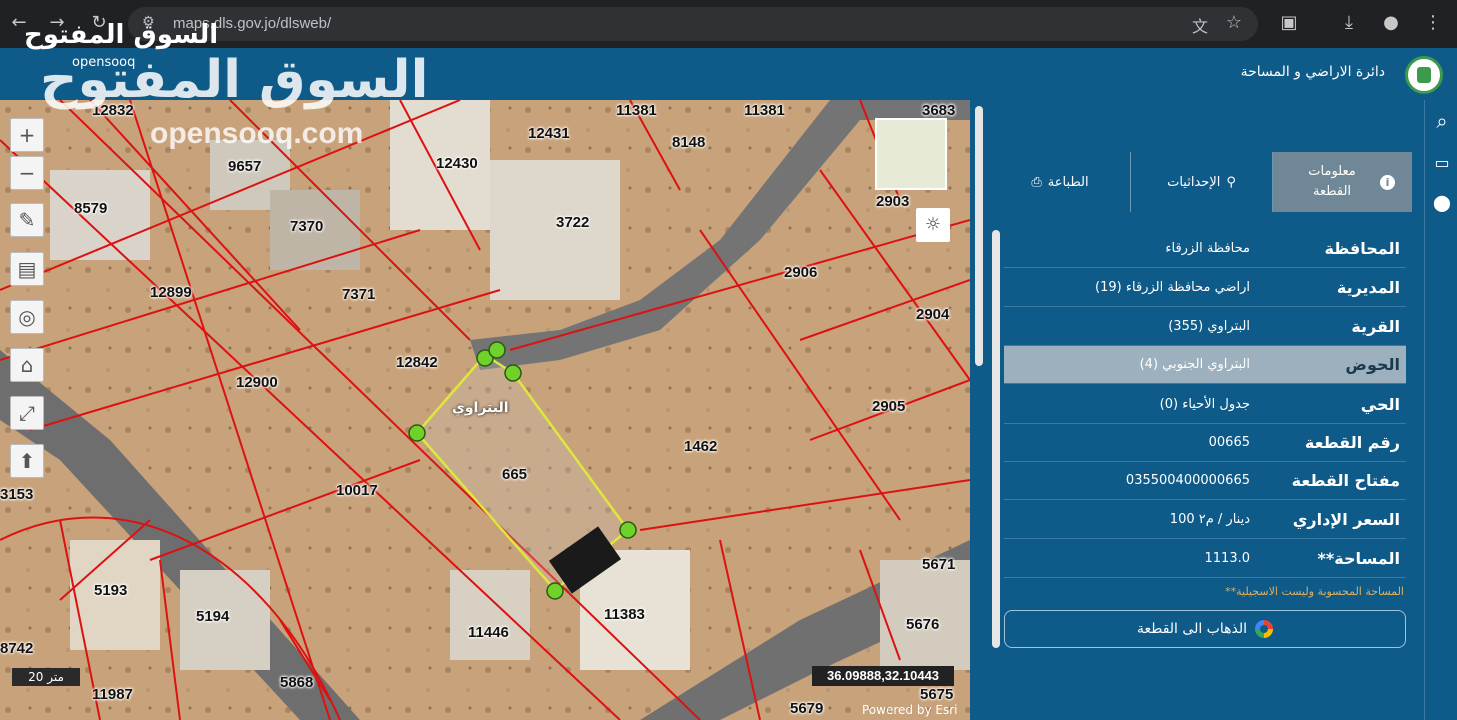  I want to click on parcel-label: 12899, so click(171, 292).